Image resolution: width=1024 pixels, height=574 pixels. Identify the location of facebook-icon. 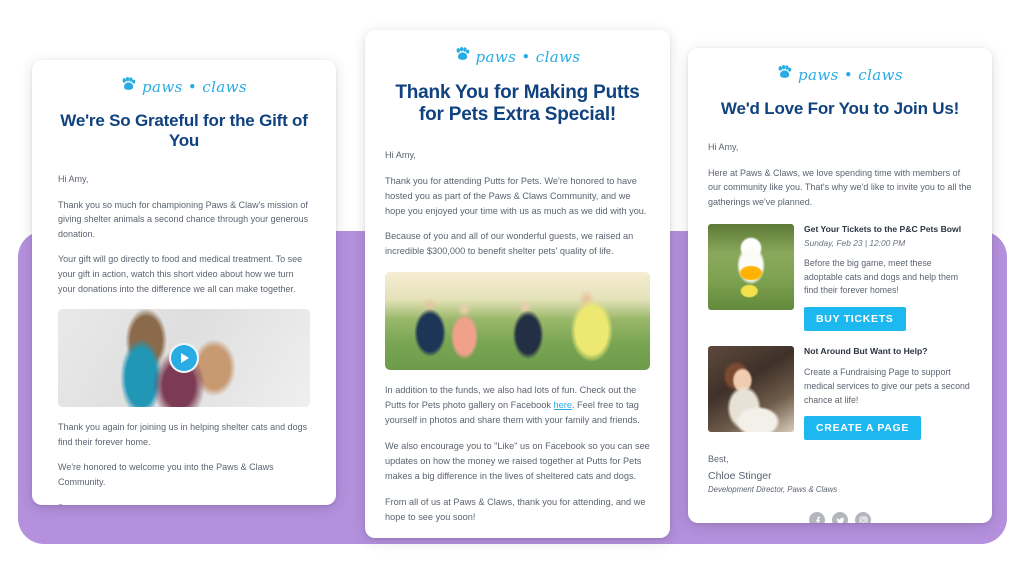
(817, 517).